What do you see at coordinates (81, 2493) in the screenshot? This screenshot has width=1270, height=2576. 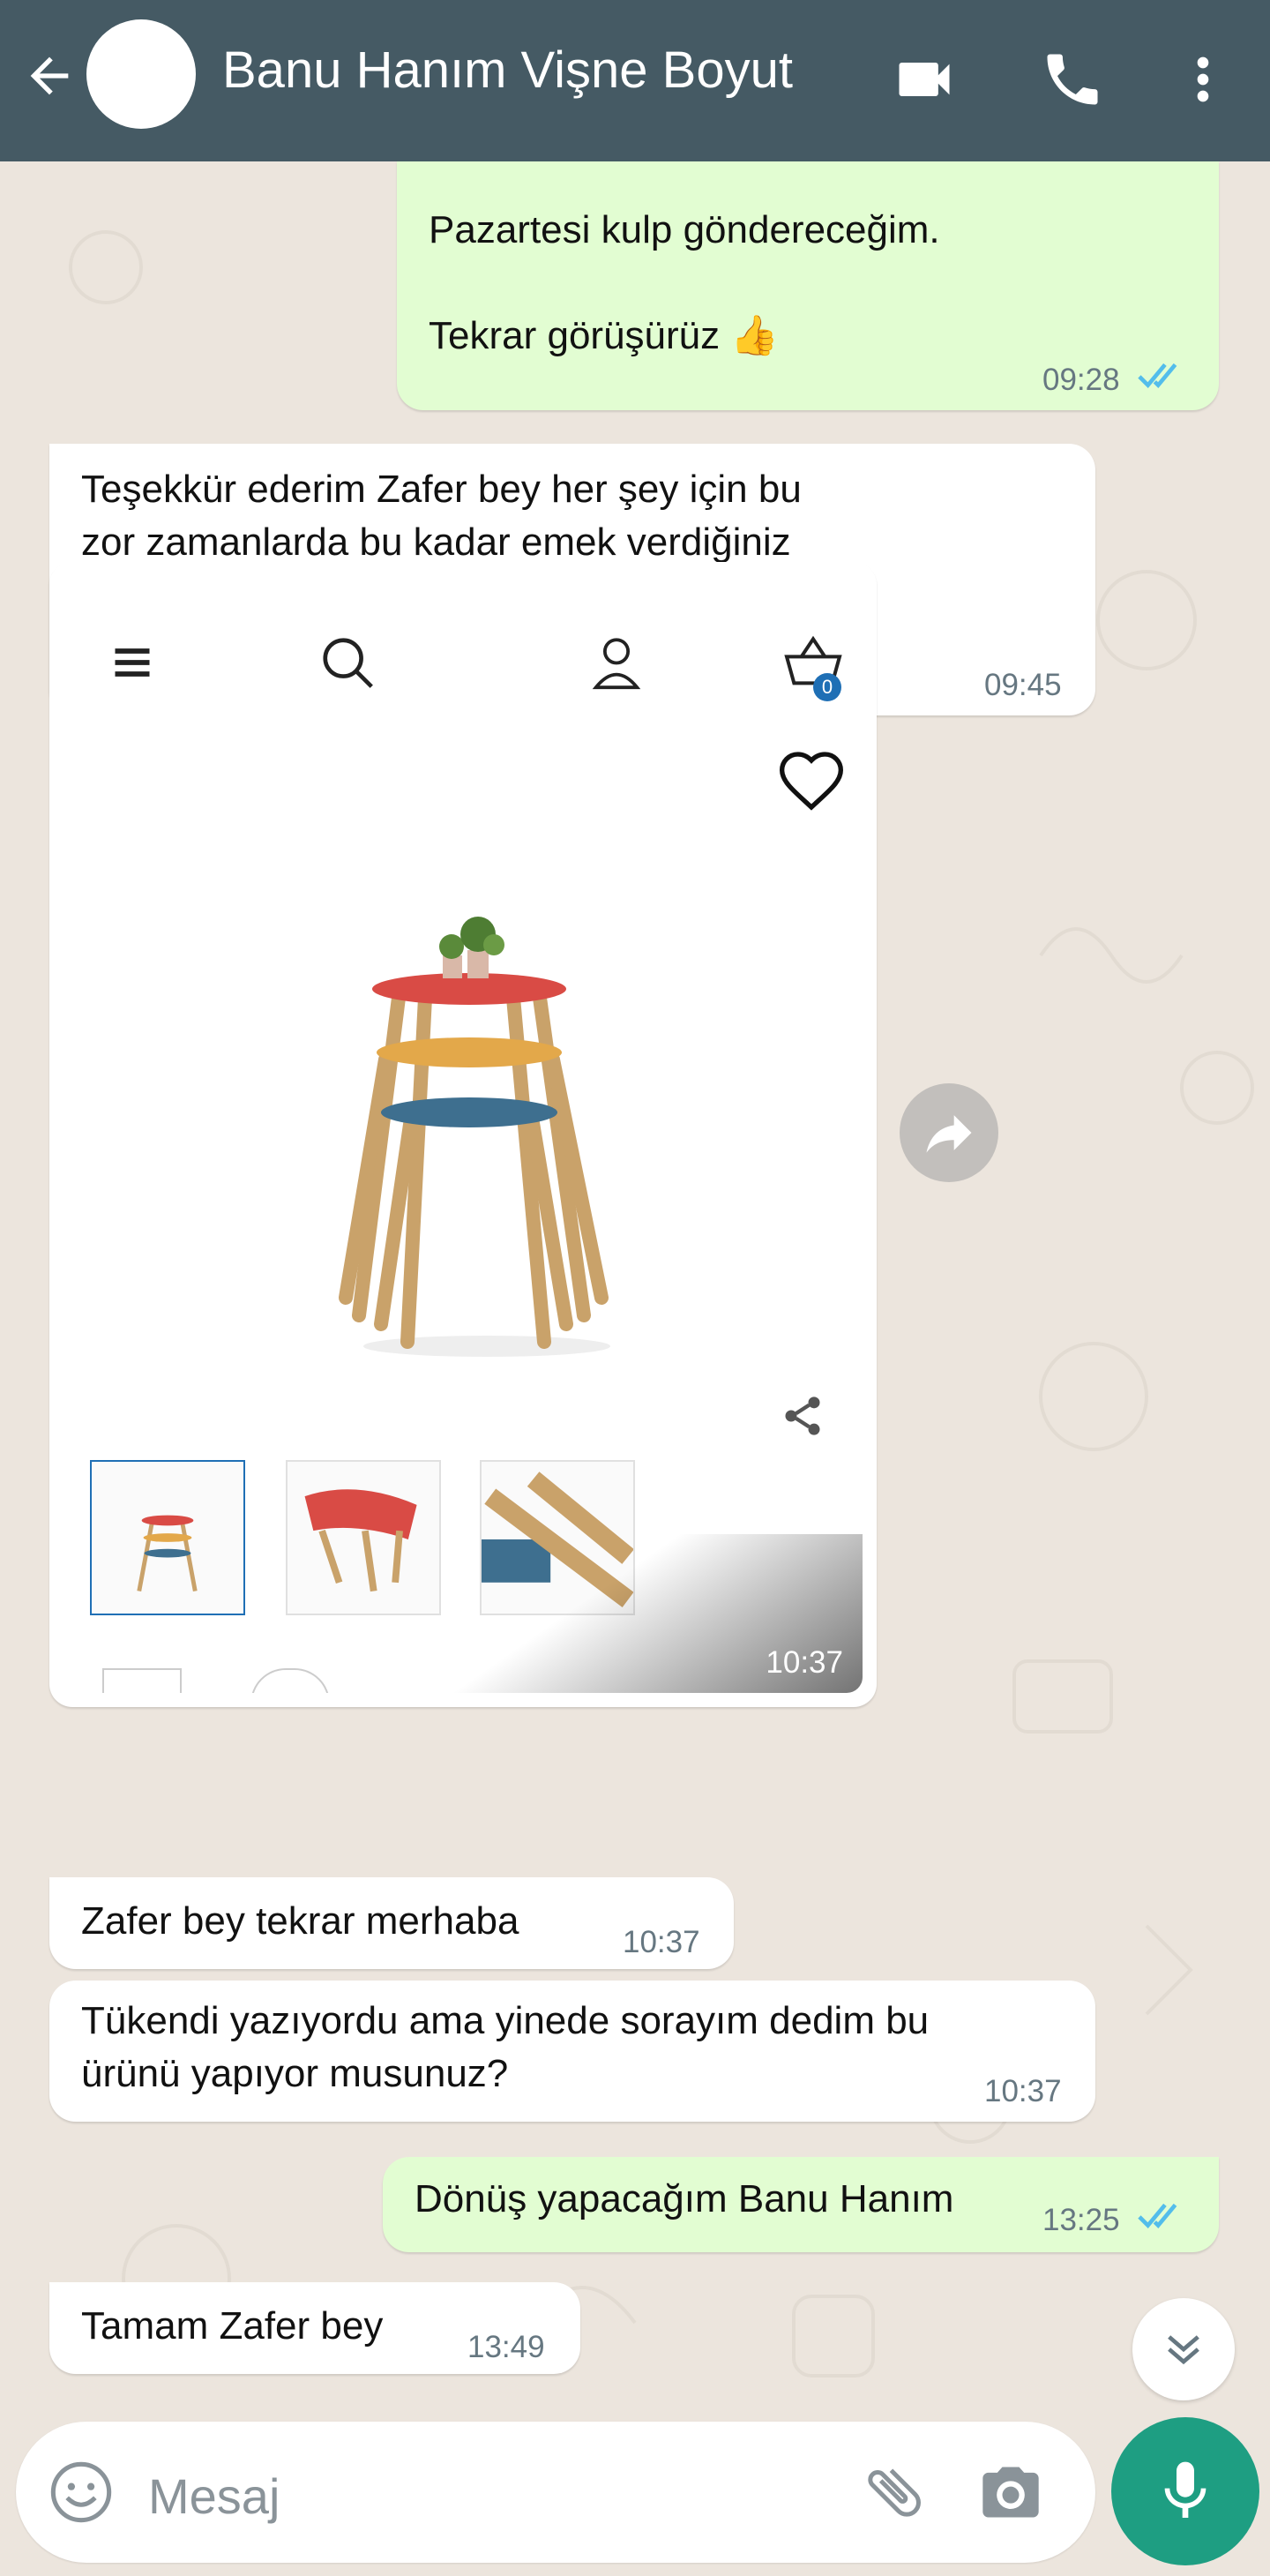 I see `emoji-icon` at bounding box center [81, 2493].